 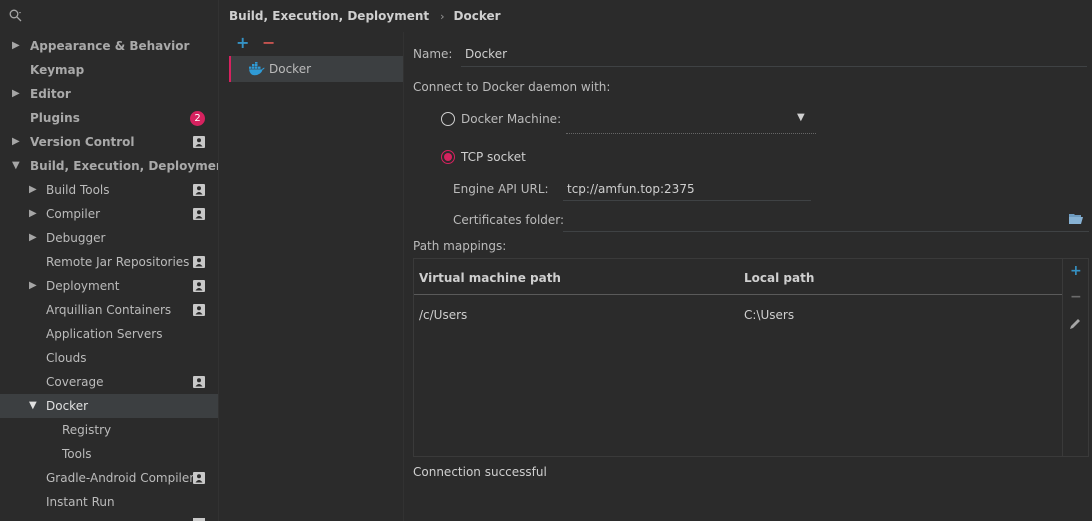 I want to click on add-mapping-icon: +, so click(x=1076, y=271).